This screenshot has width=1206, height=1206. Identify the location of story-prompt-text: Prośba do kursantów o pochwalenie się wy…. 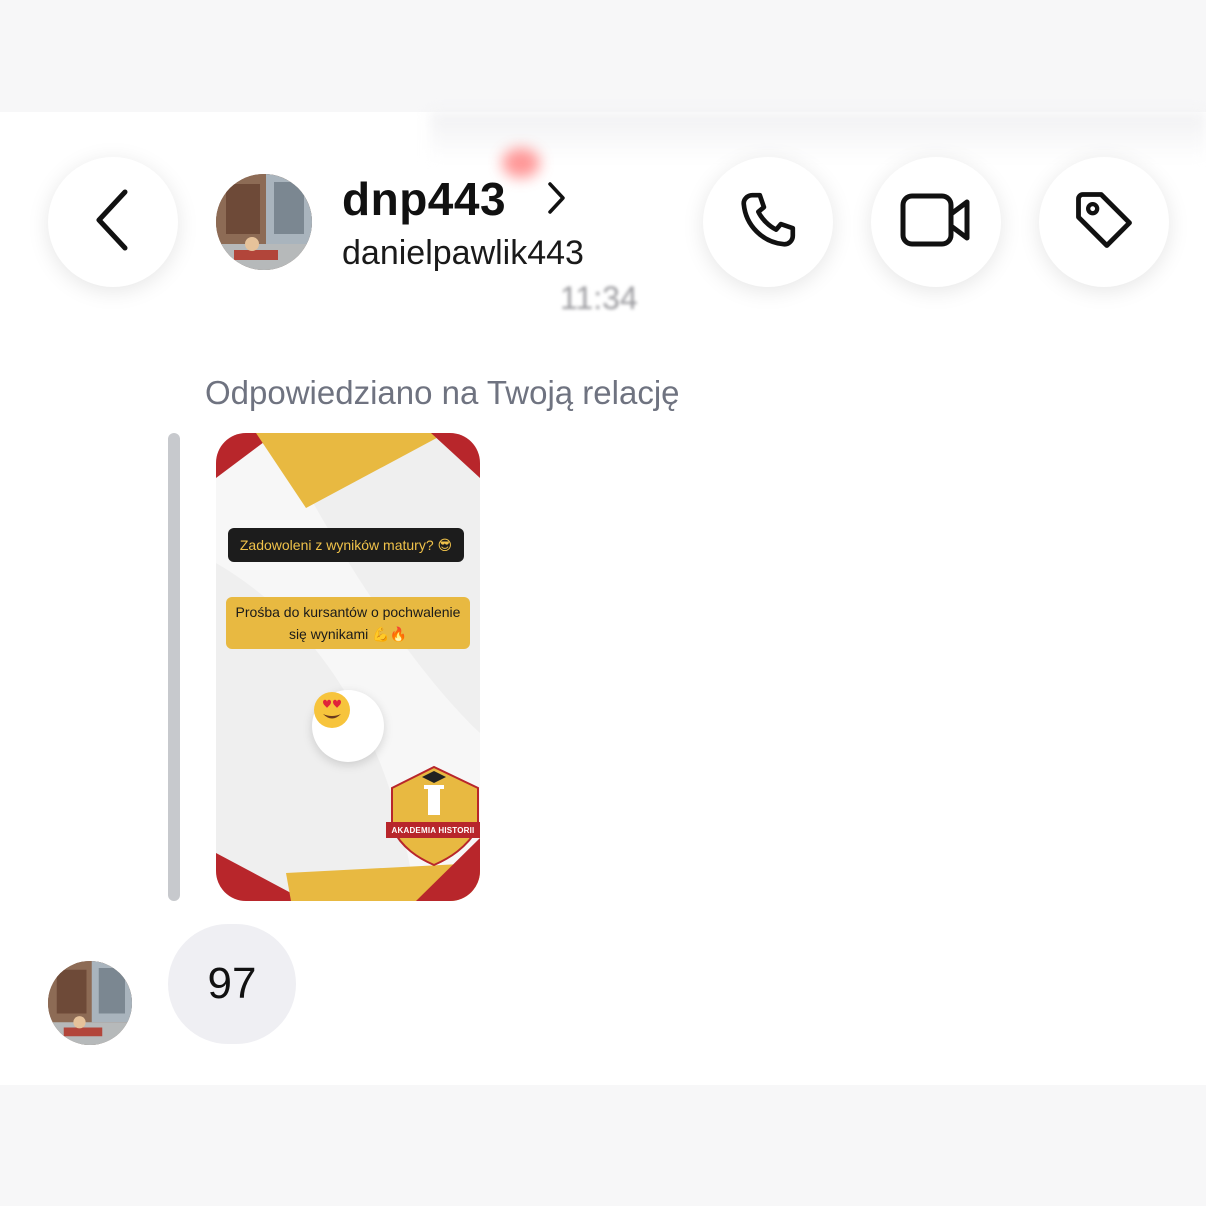
(348, 623).